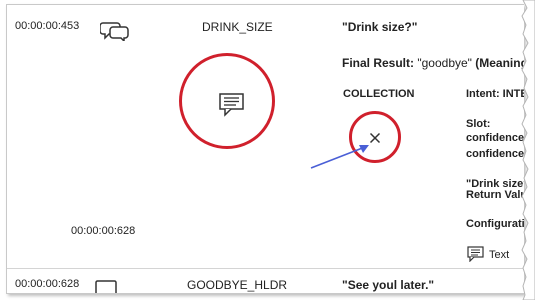  I want to click on text-icon, so click(476, 256).